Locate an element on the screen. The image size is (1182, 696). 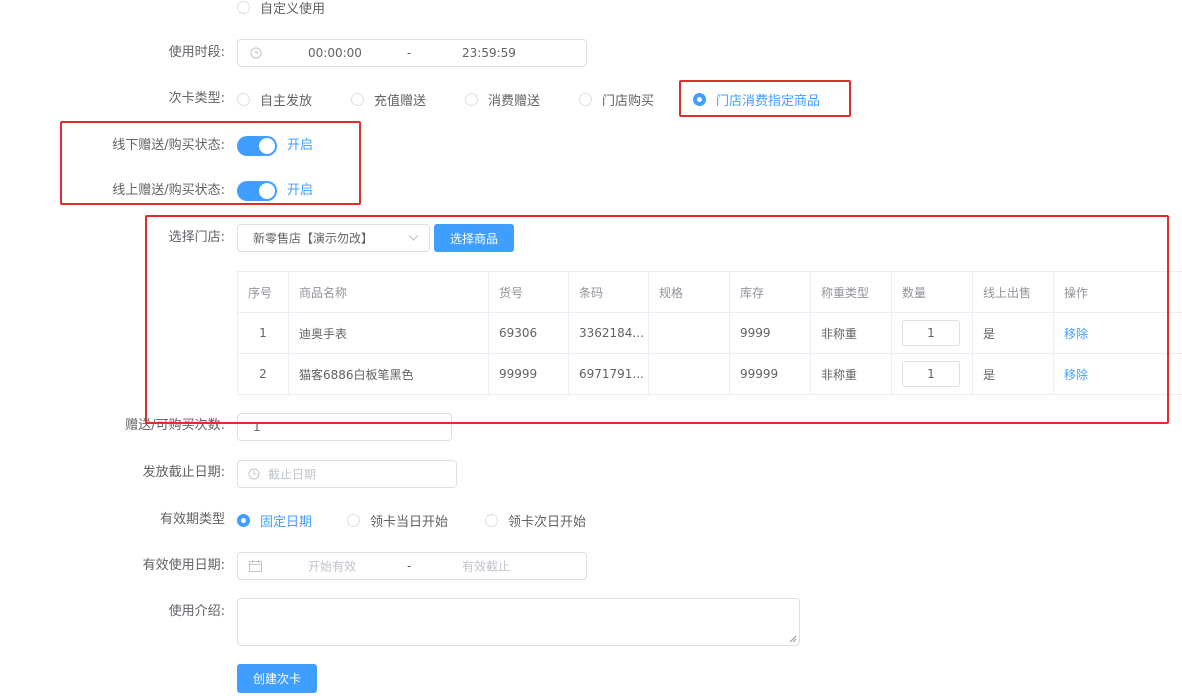
radio-card-type-recharge-gift: 充值赠送 is located at coordinates (388, 99).